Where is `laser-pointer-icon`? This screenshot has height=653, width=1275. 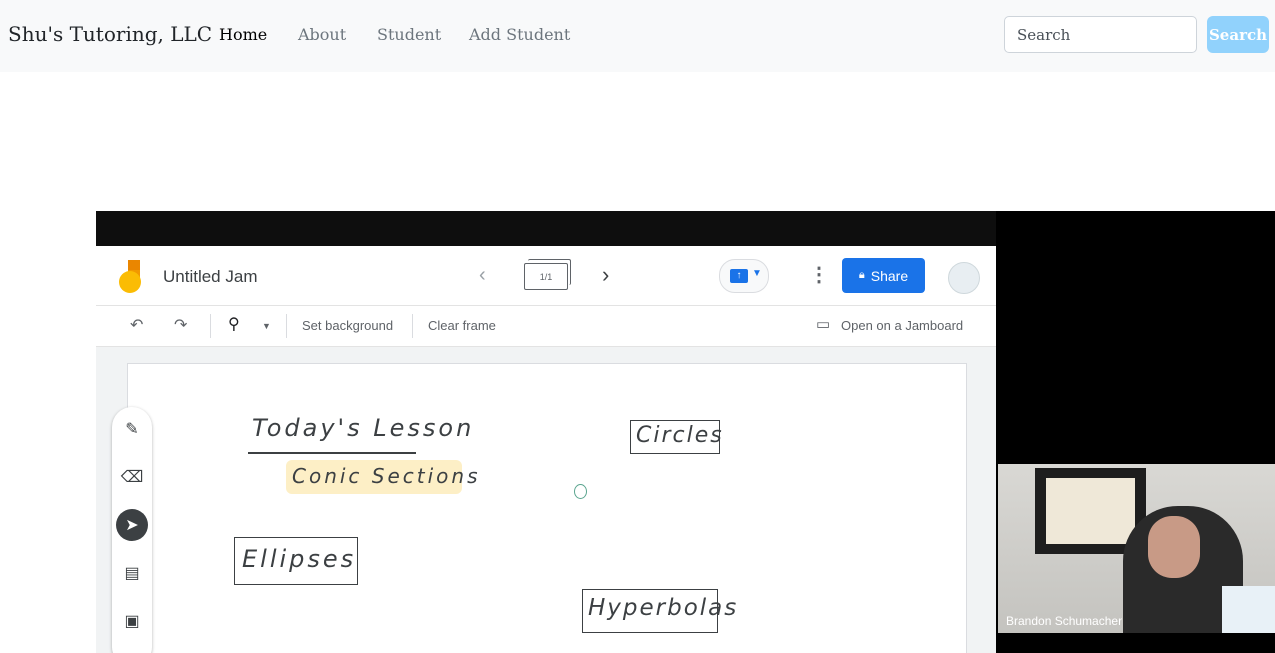 laser-pointer-icon is located at coordinates (580, 491).